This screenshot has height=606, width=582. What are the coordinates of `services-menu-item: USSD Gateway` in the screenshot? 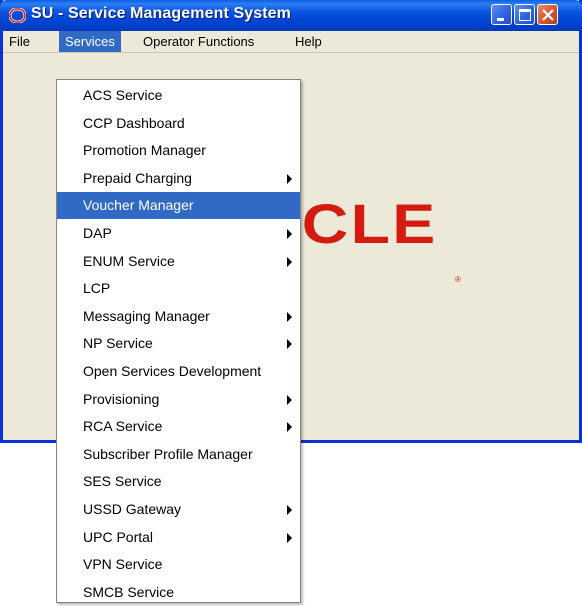 It's located at (178, 509).